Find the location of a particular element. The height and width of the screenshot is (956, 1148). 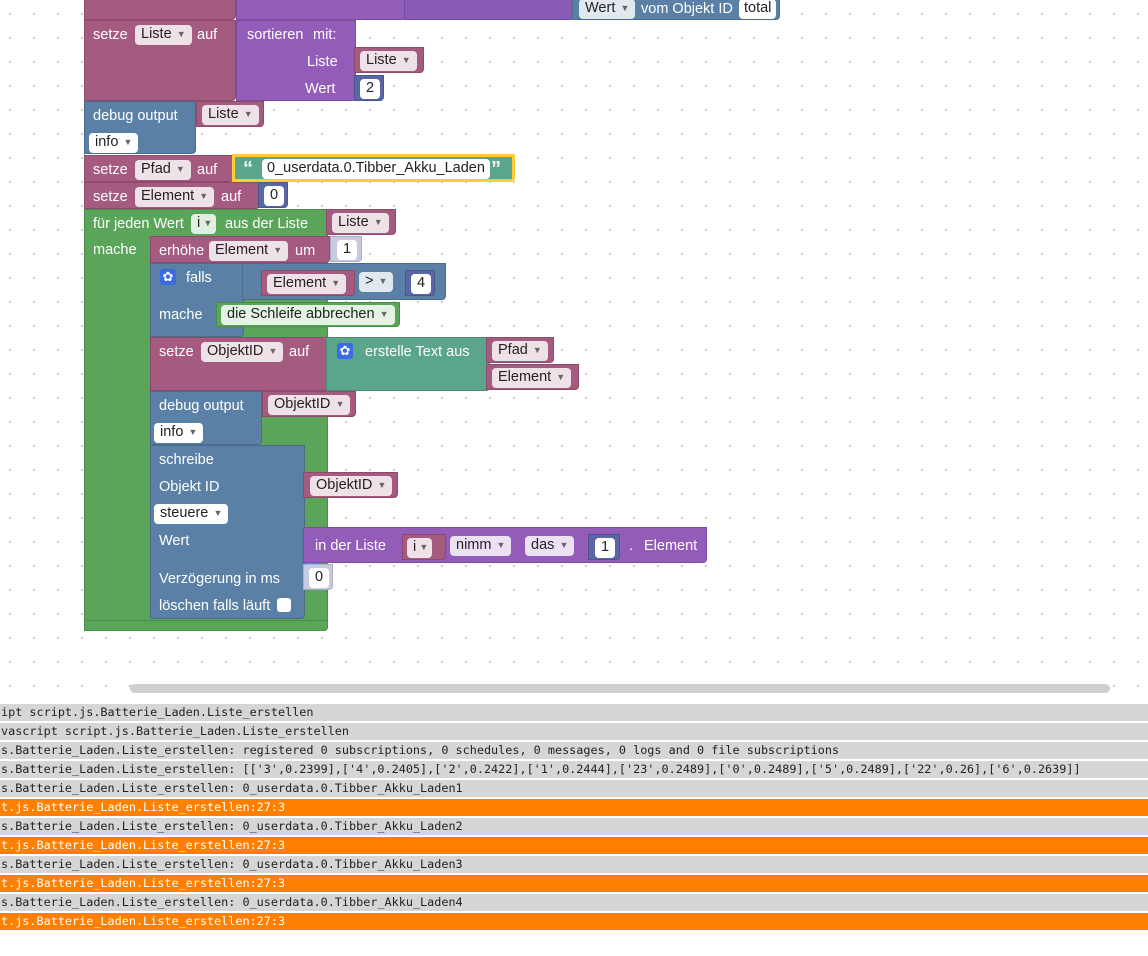

increment-block: erhöhe Element ▼ um is located at coordinates (240, 249).